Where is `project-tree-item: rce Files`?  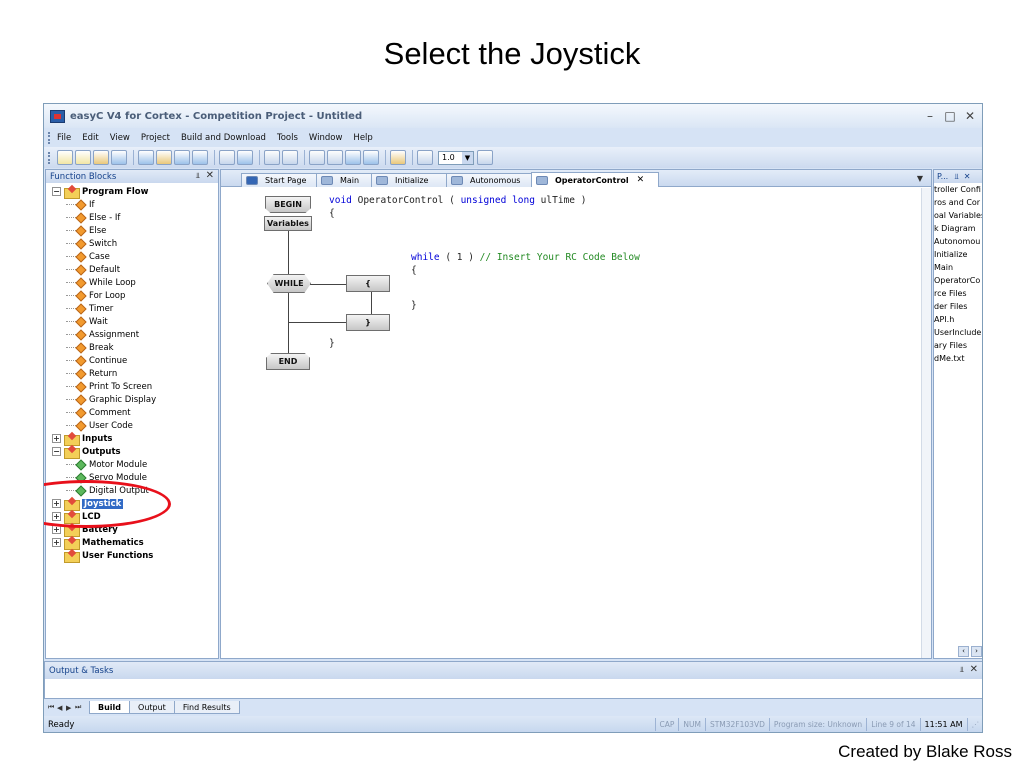 project-tree-item: rce Files is located at coordinates (950, 293).